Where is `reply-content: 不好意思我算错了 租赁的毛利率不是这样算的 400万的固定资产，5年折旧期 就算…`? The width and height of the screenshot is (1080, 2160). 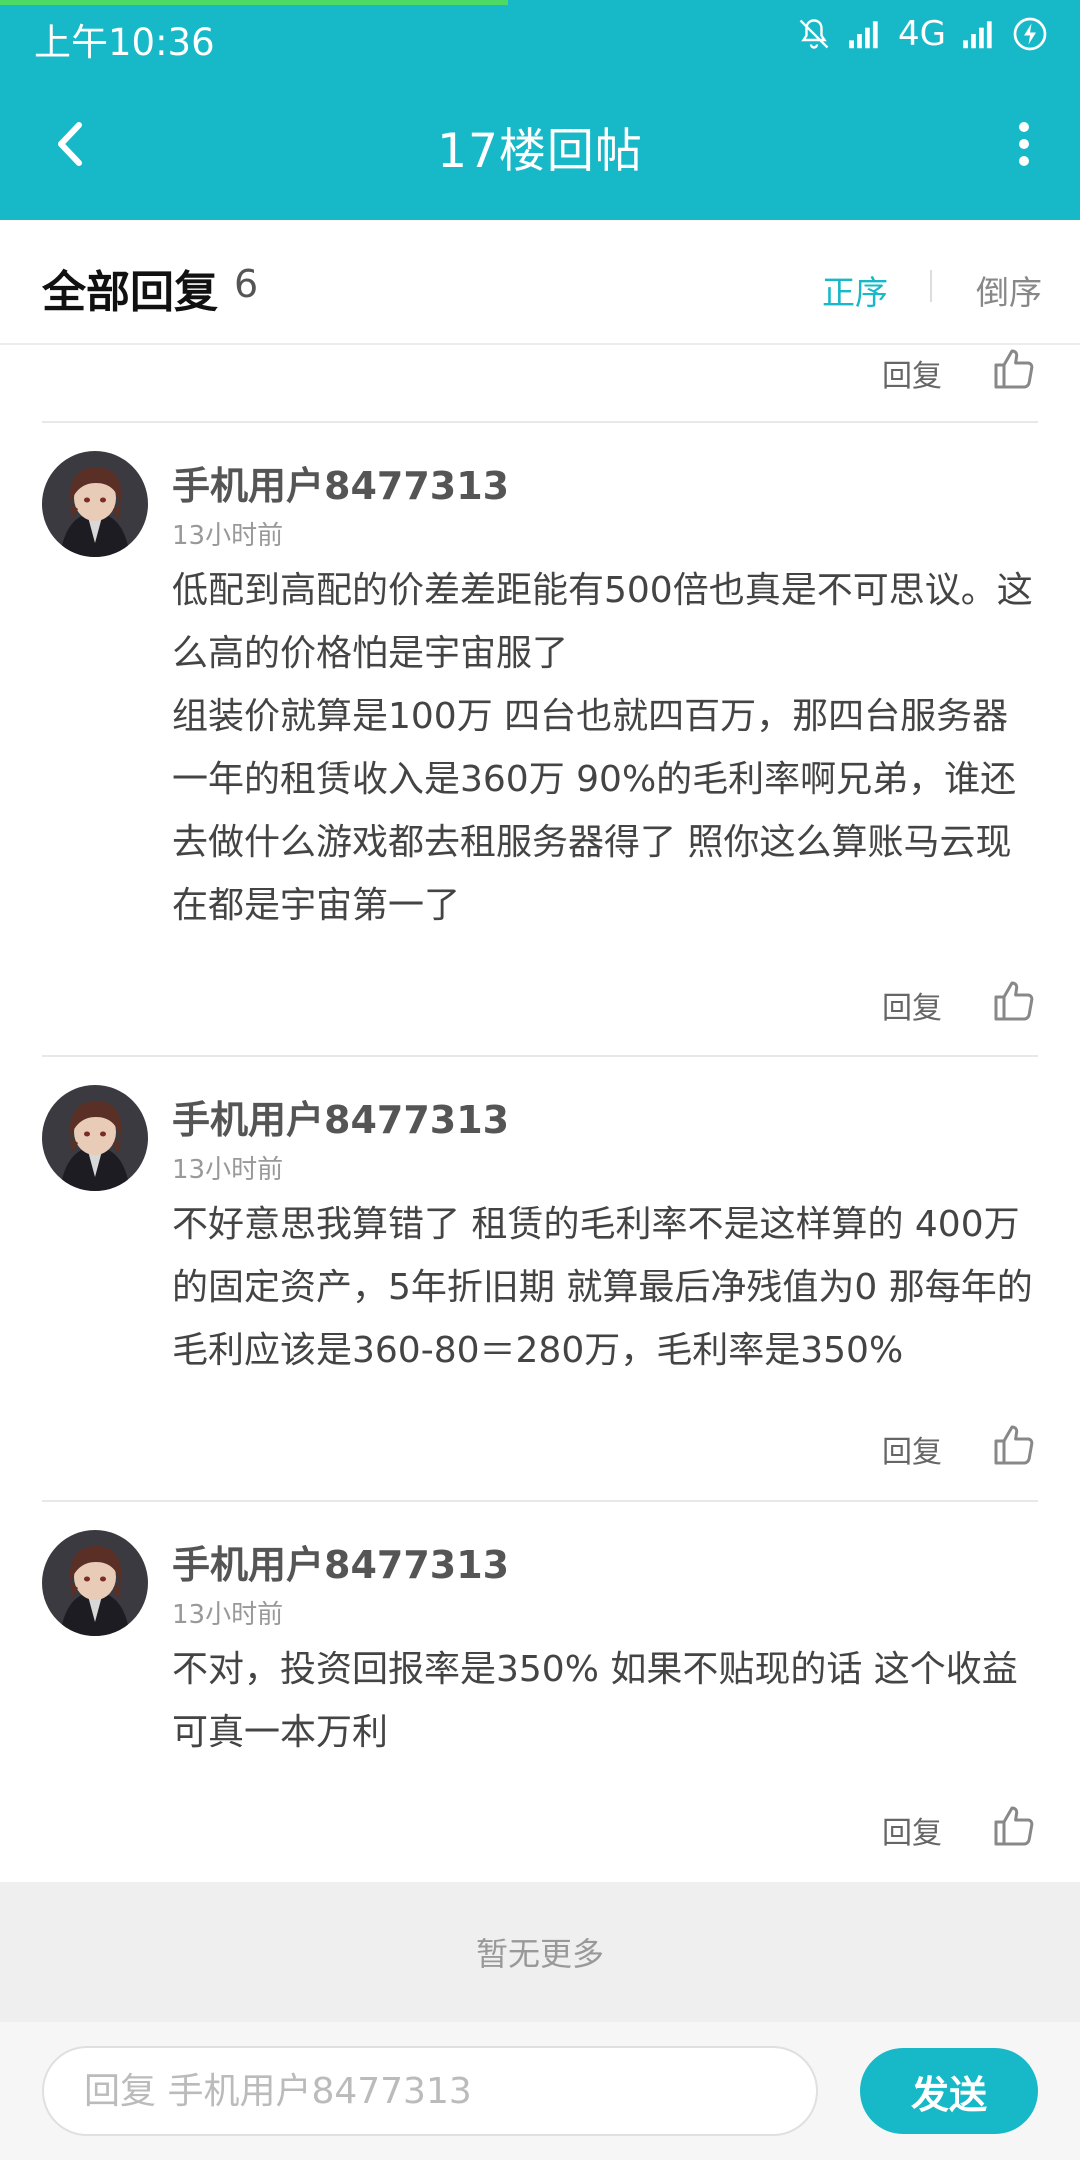
reply-content: 不好意思我算错了 租赁的毛利率不是这样算的 400万的固定资产，5年折旧期 就算… is located at coordinates (602, 1287).